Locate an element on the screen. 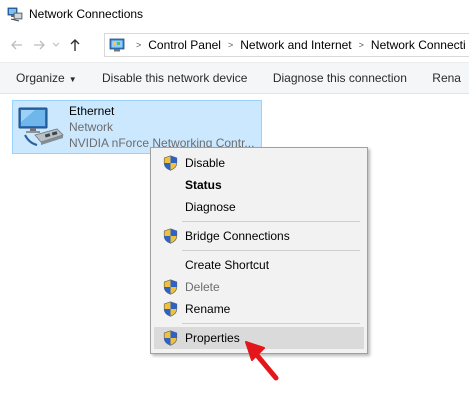 The height and width of the screenshot is (400, 469). caret-down-icon: ▼ is located at coordinates (72, 79).